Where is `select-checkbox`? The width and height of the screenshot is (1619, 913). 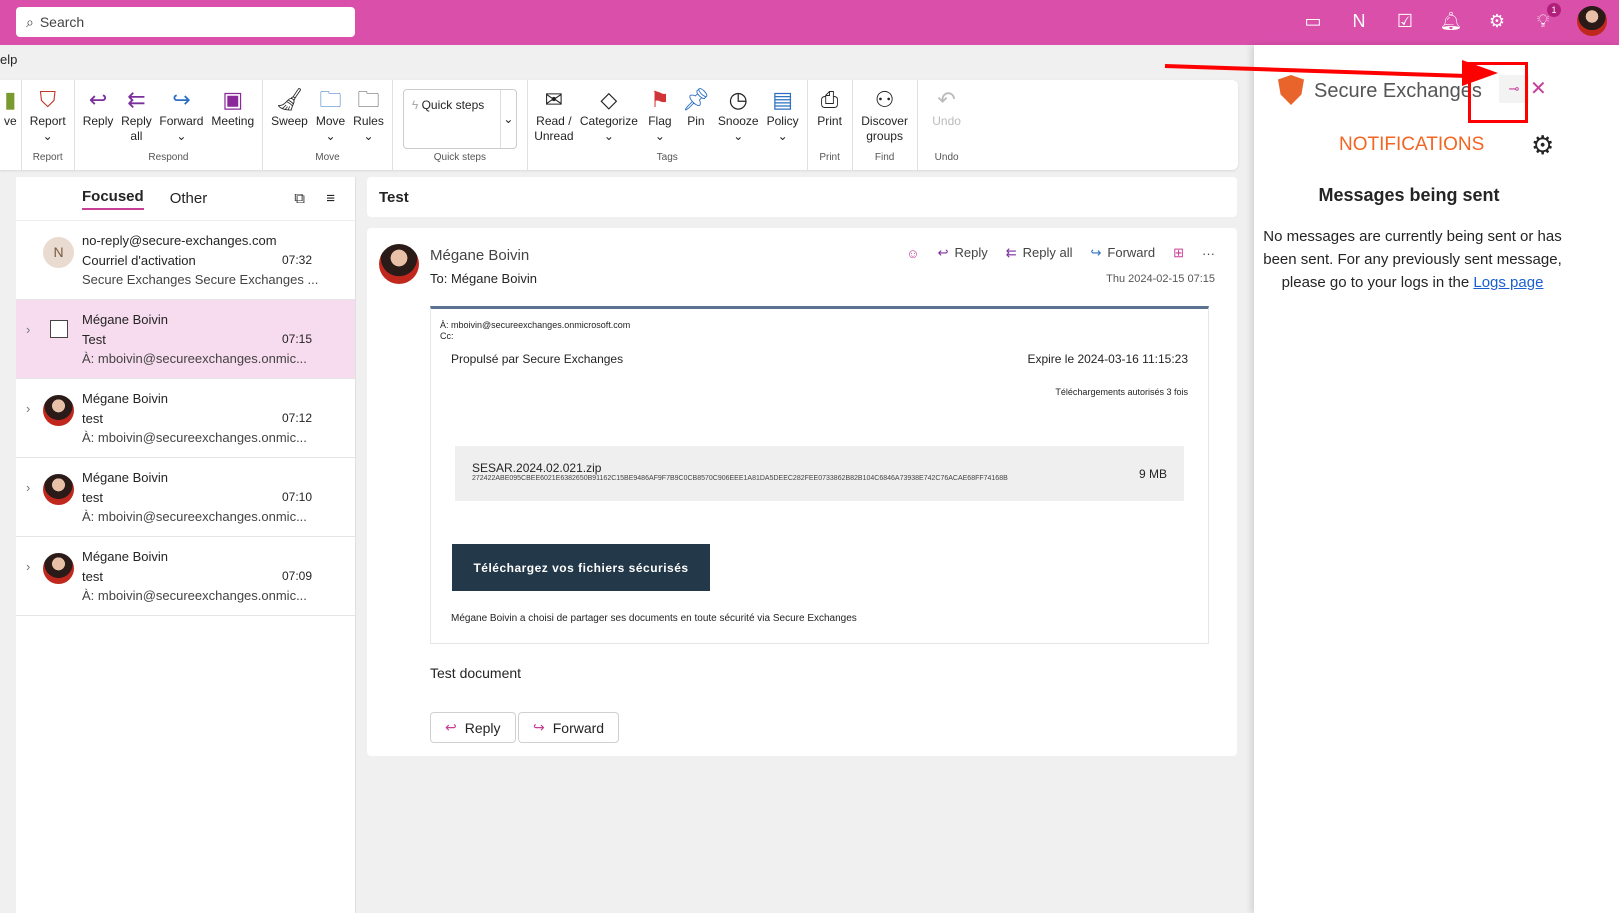
select-checkbox is located at coordinates (59, 329).